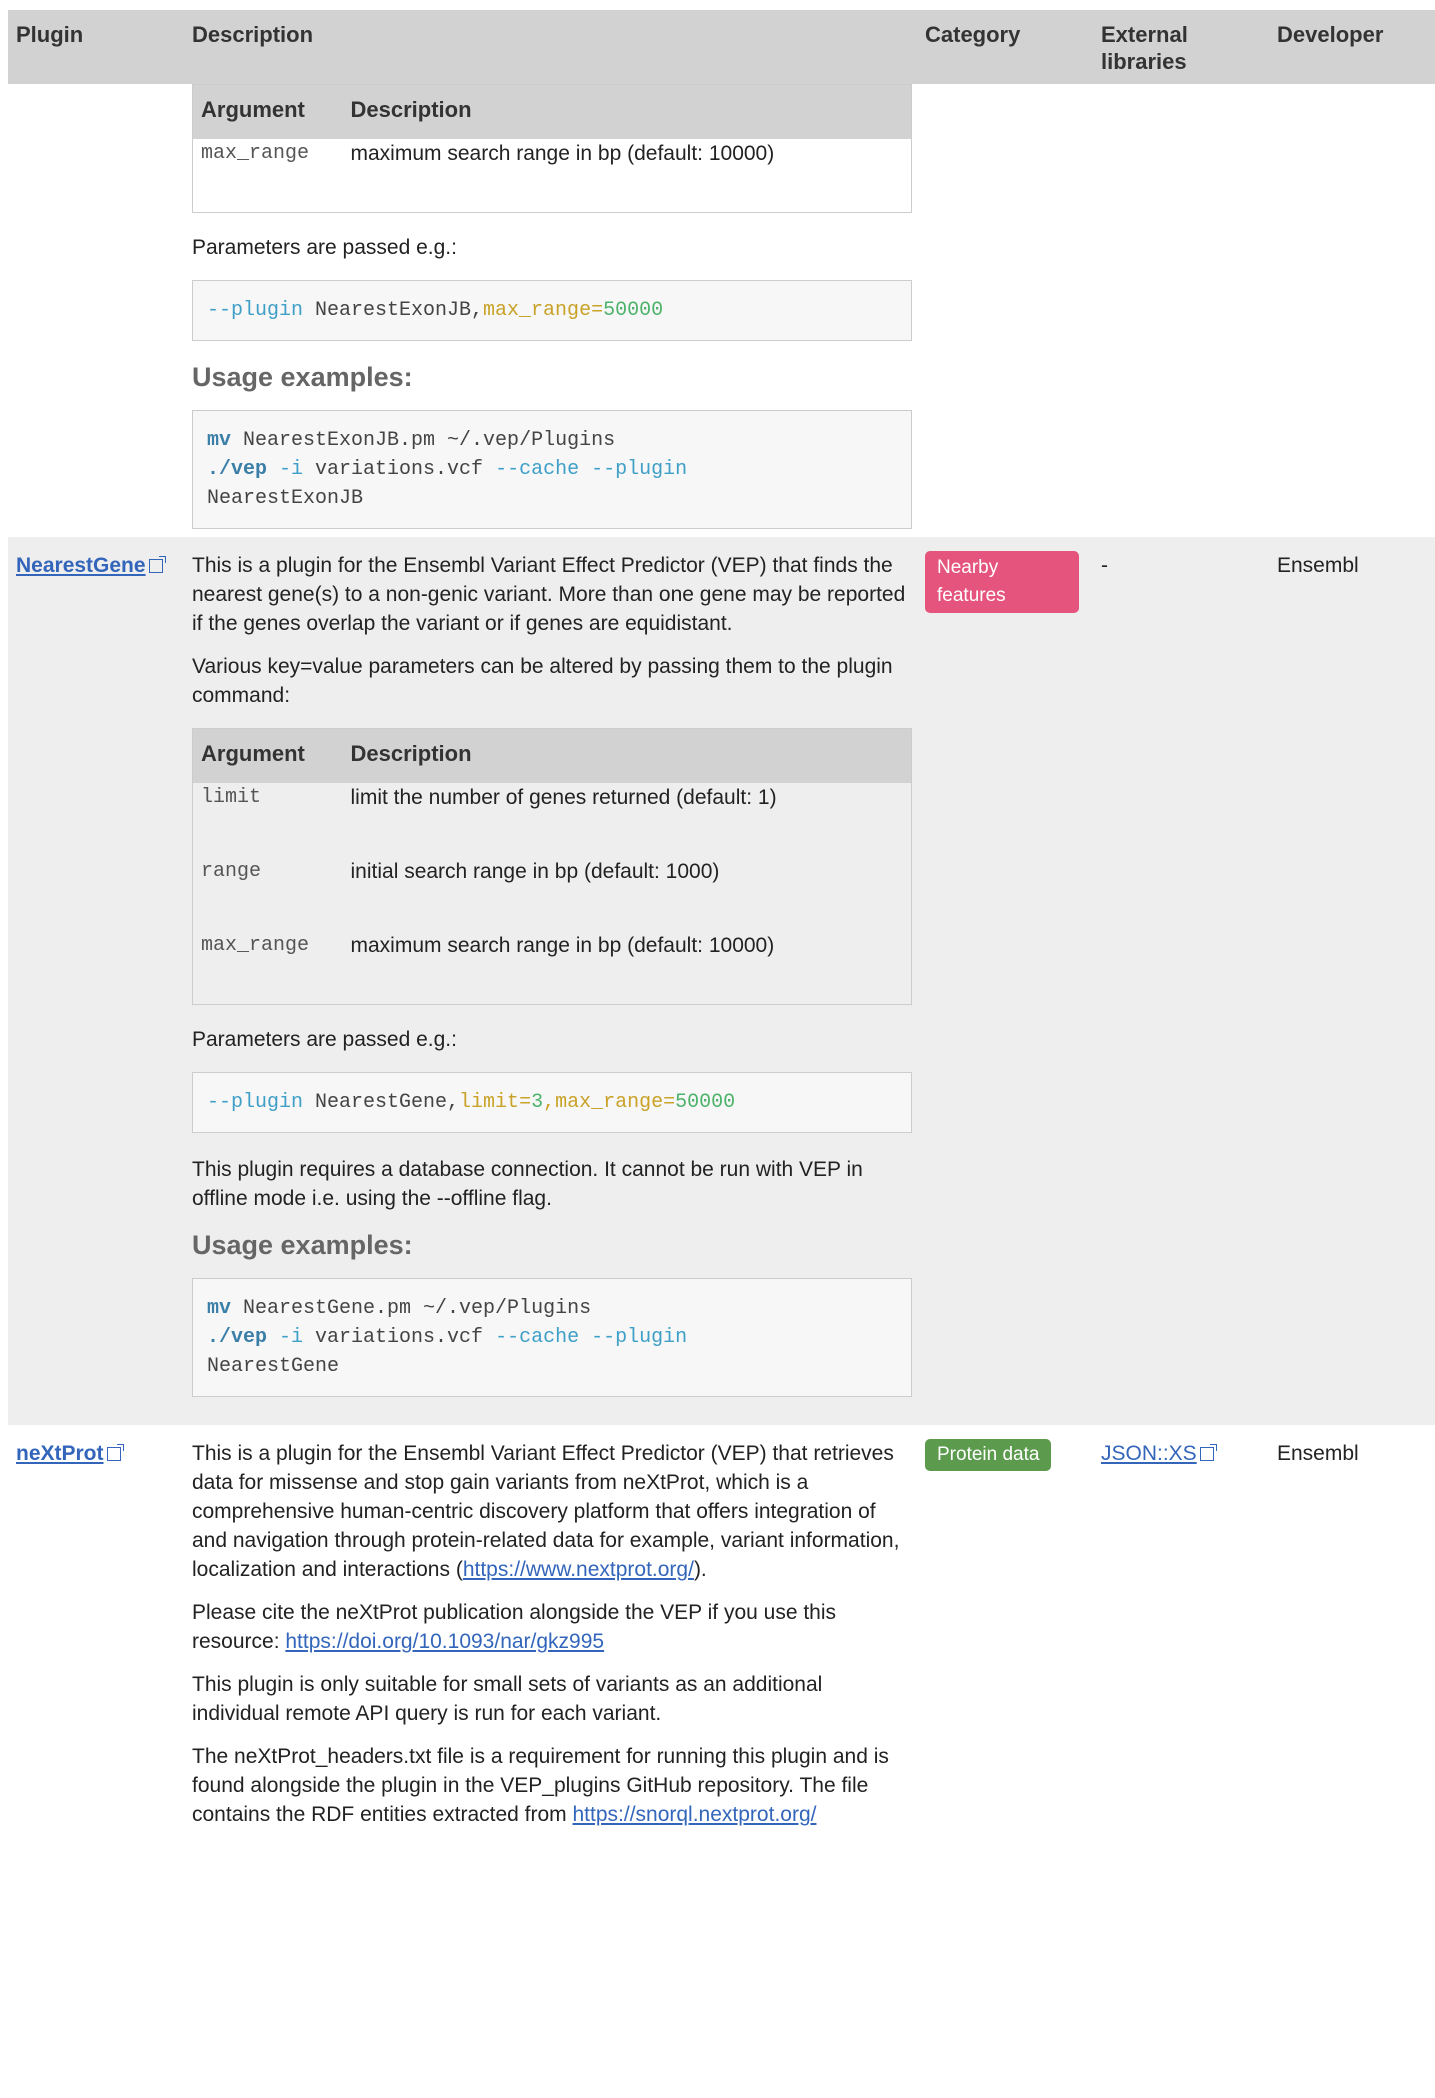  Describe the element at coordinates (96, 47) in the screenshot. I see `header-plugin: Plugin` at that location.